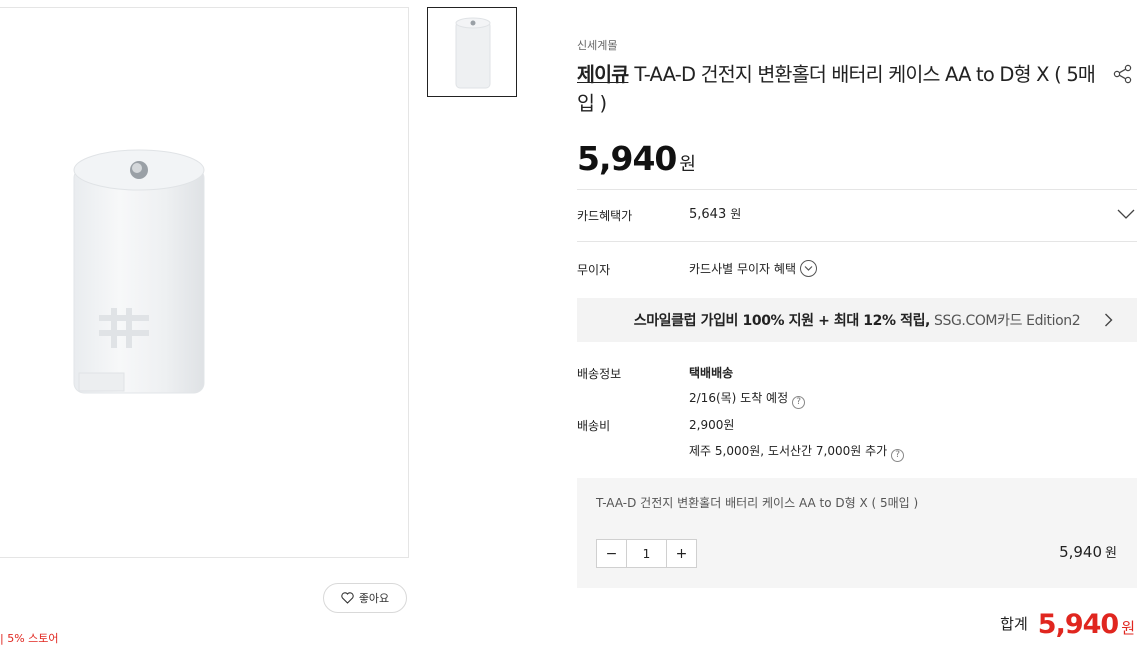 This screenshot has width=1147, height=646. I want to click on option-price: 5,940 원, so click(1088, 551).